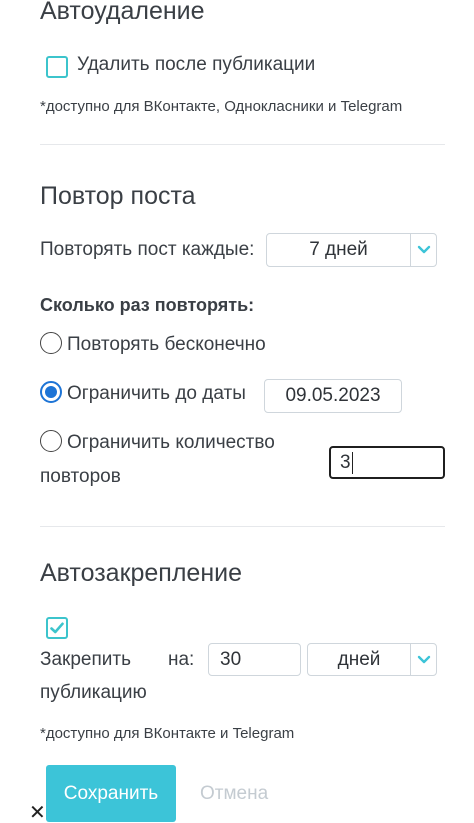 The image size is (474, 823). Describe the element at coordinates (122, 12) in the screenshot. I see `autodelete-title: Автоудаление` at that location.